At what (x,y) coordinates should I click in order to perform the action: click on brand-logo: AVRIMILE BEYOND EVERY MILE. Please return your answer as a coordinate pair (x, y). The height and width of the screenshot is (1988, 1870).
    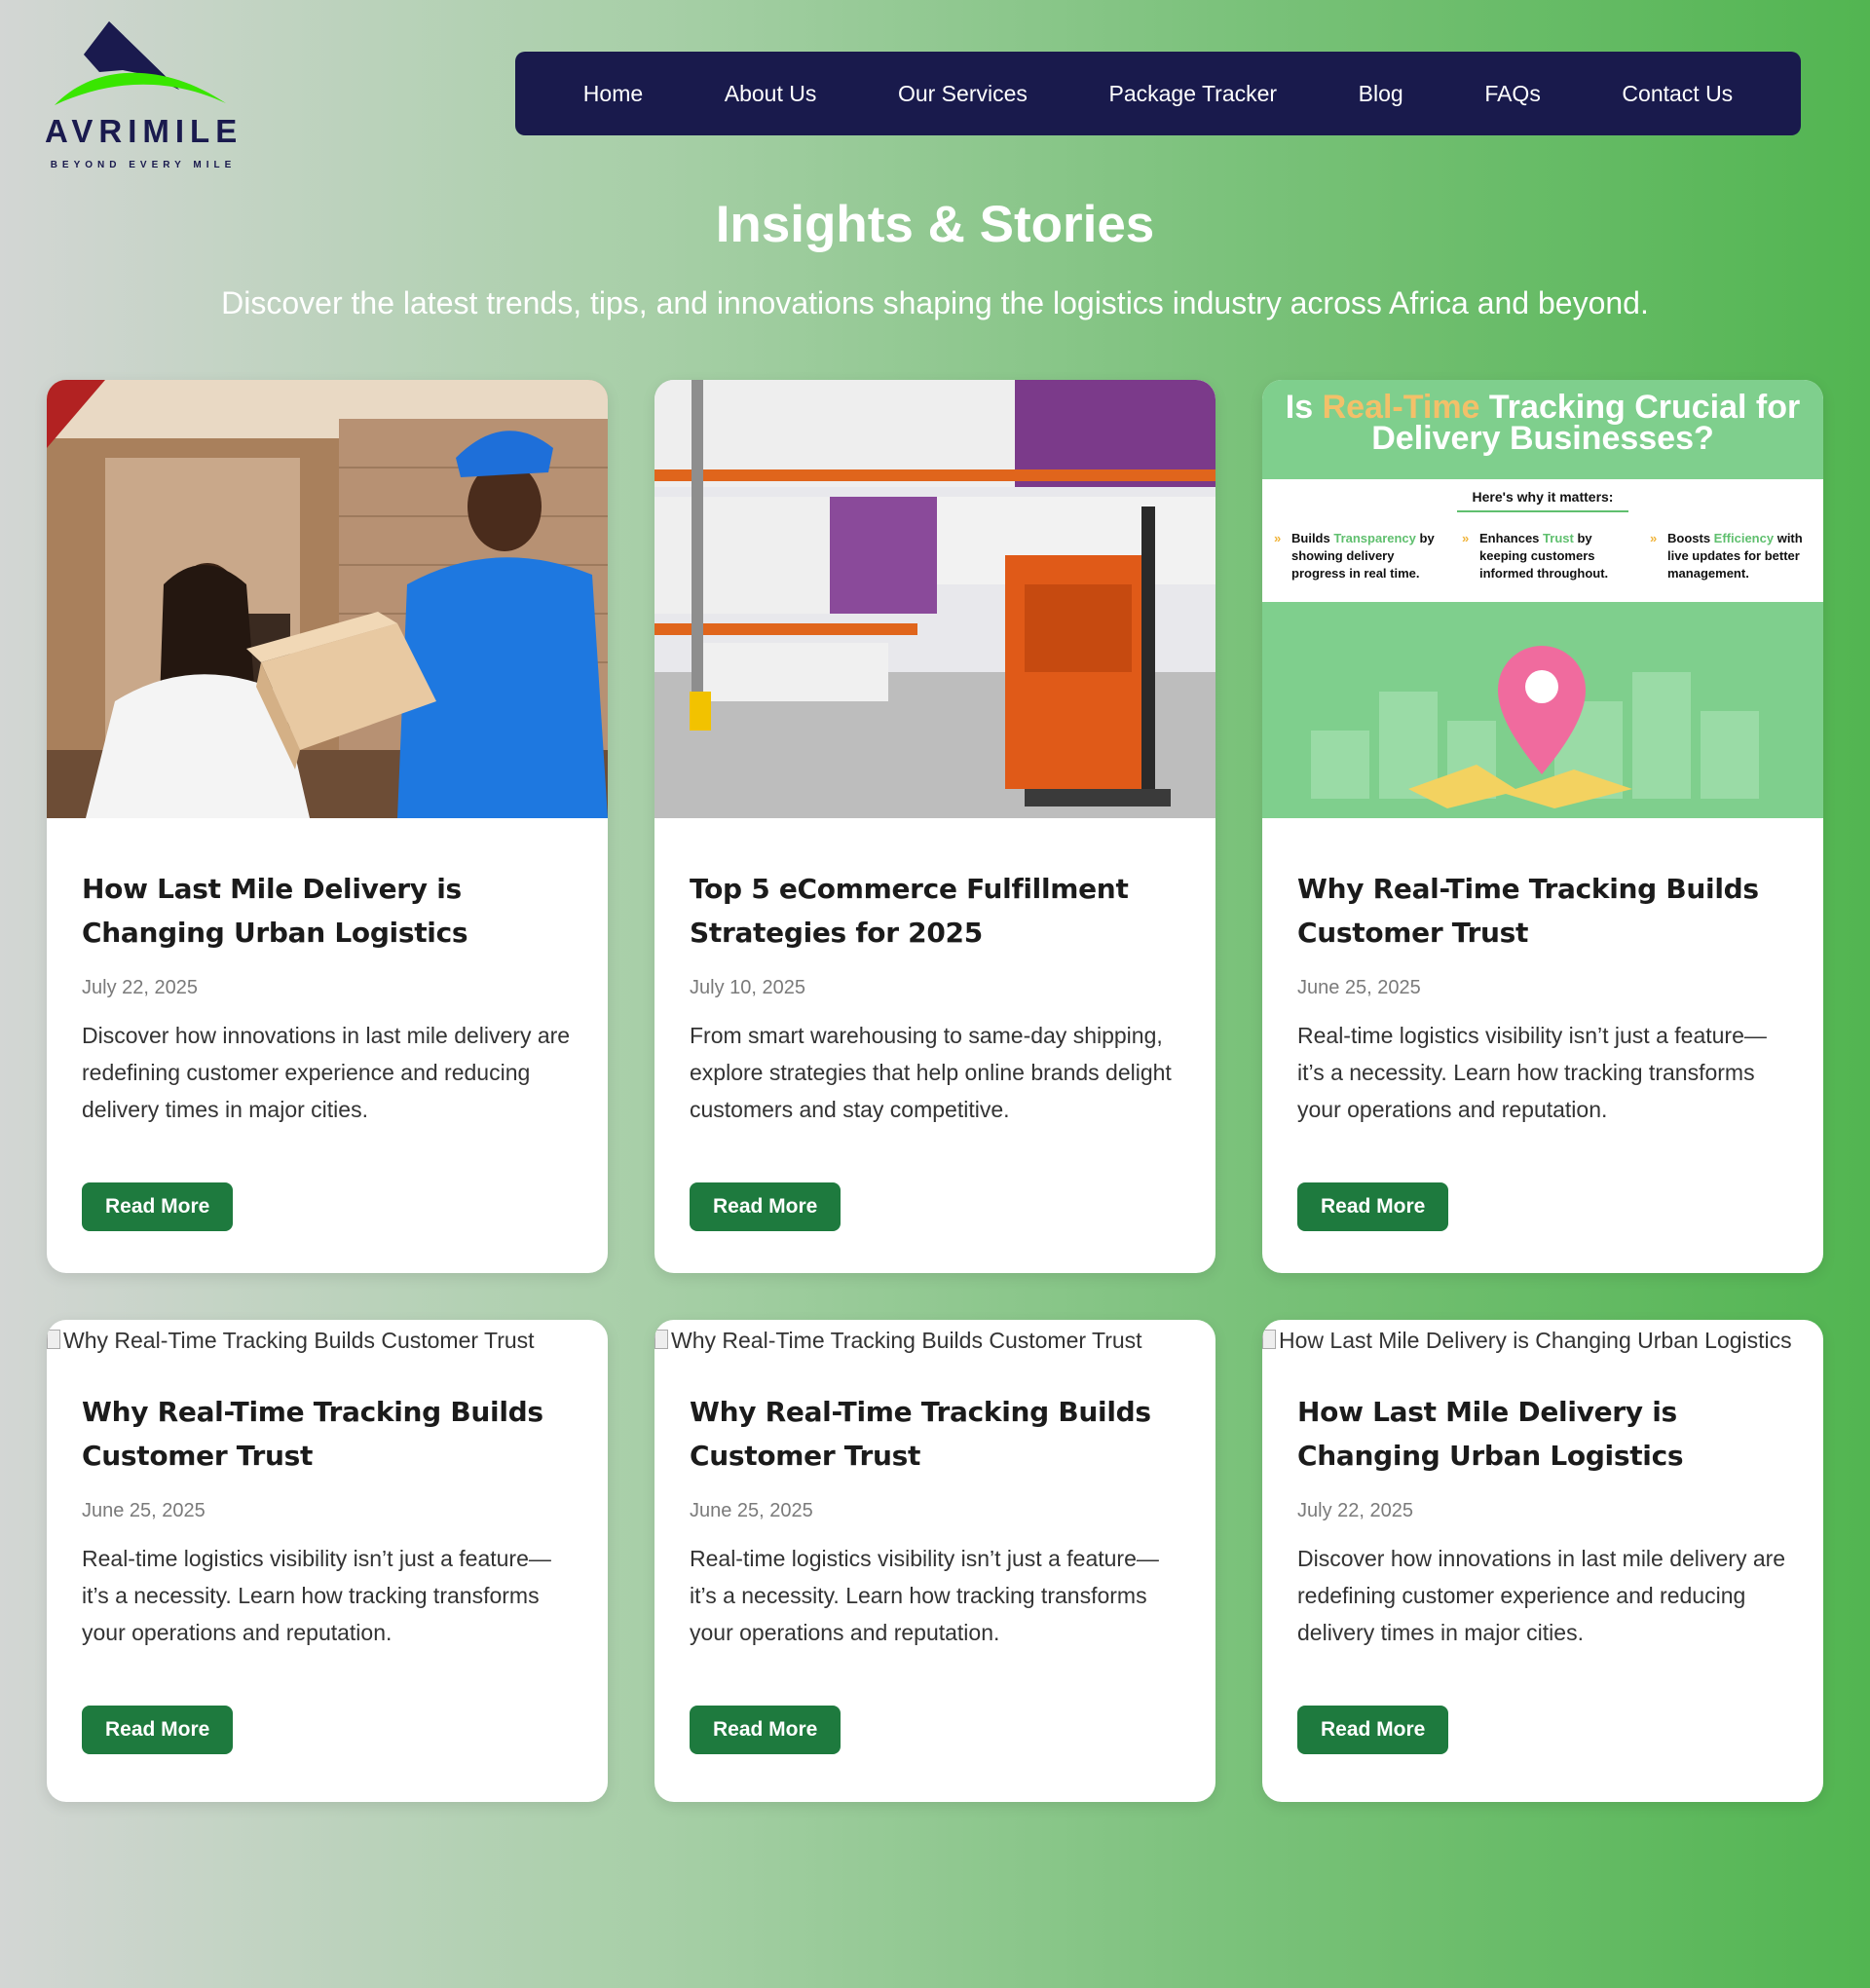
    Looking at the image, I should click on (144, 95).